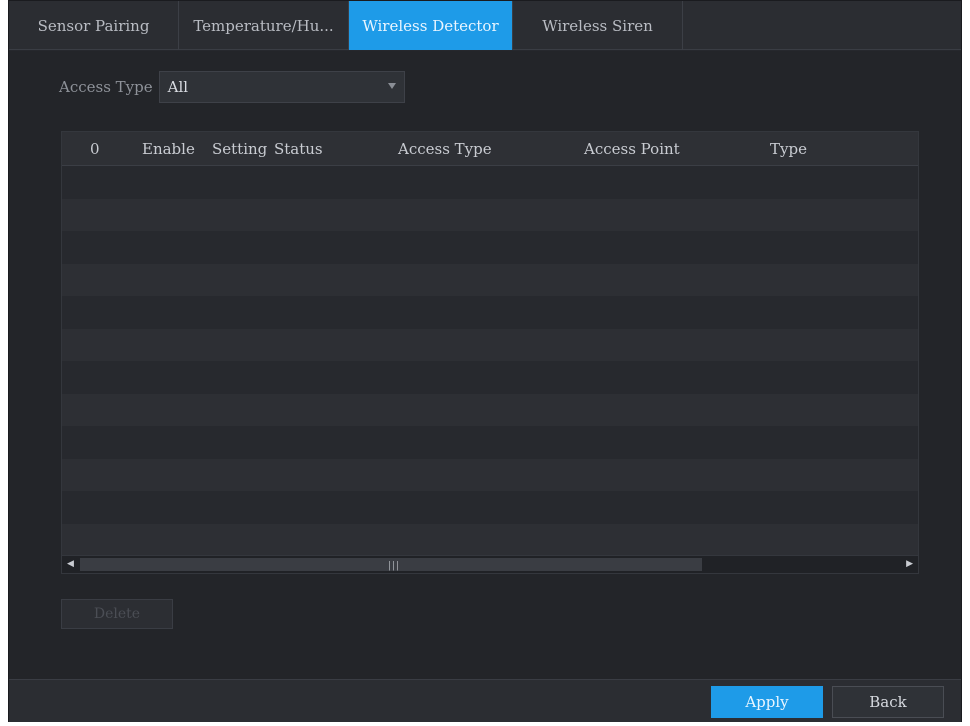 Image resolution: width=970 pixels, height=726 pixels. I want to click on column-status: Status, so click(298, 149).